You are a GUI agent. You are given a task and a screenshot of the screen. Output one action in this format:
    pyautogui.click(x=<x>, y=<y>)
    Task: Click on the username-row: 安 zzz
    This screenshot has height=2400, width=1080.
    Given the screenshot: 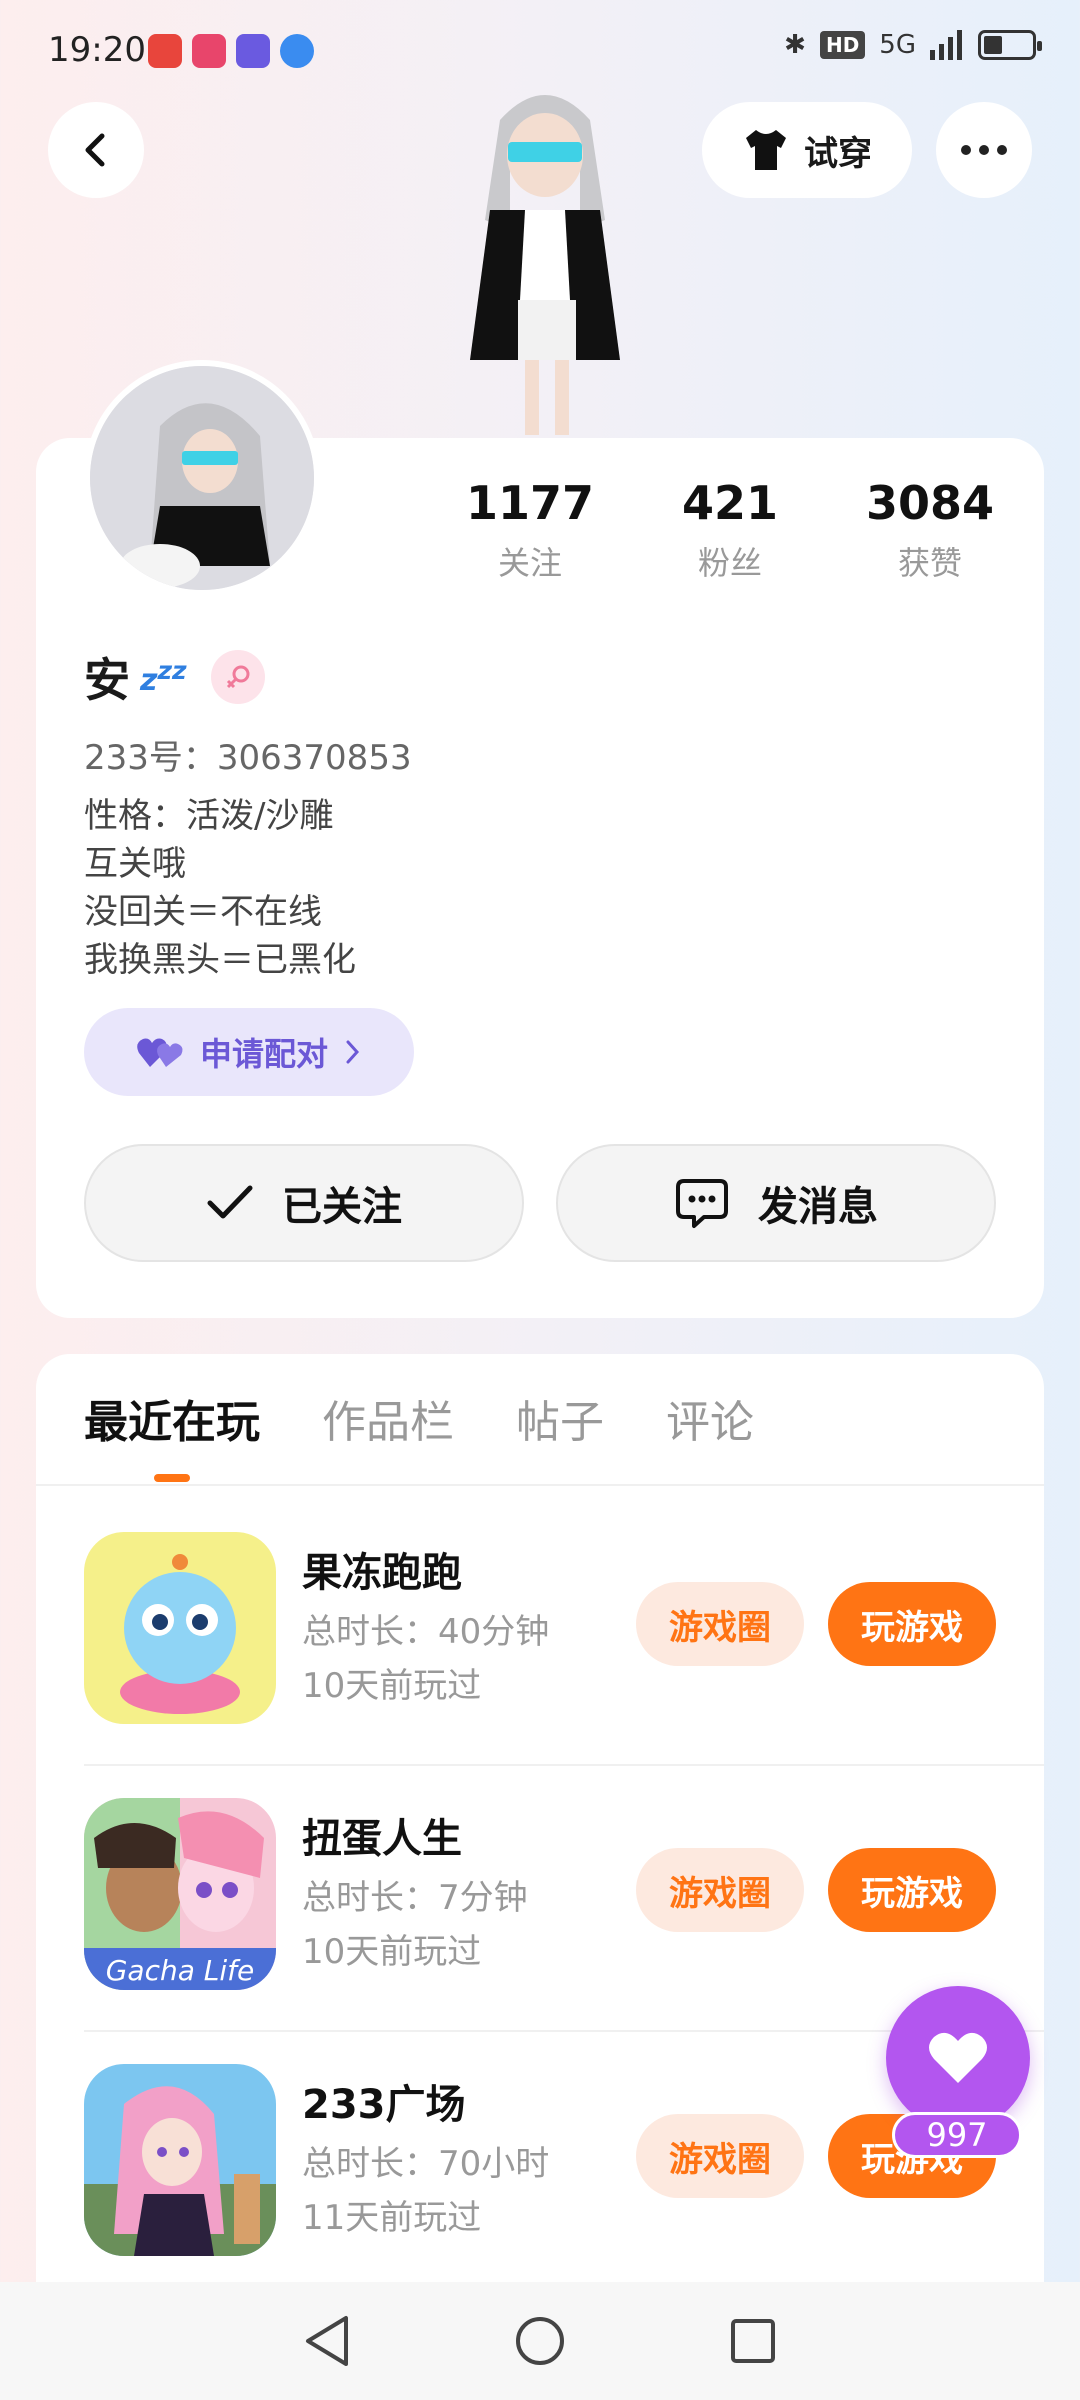 What is the action you would take?
    pyautogui.click(x=174, y=677)
    